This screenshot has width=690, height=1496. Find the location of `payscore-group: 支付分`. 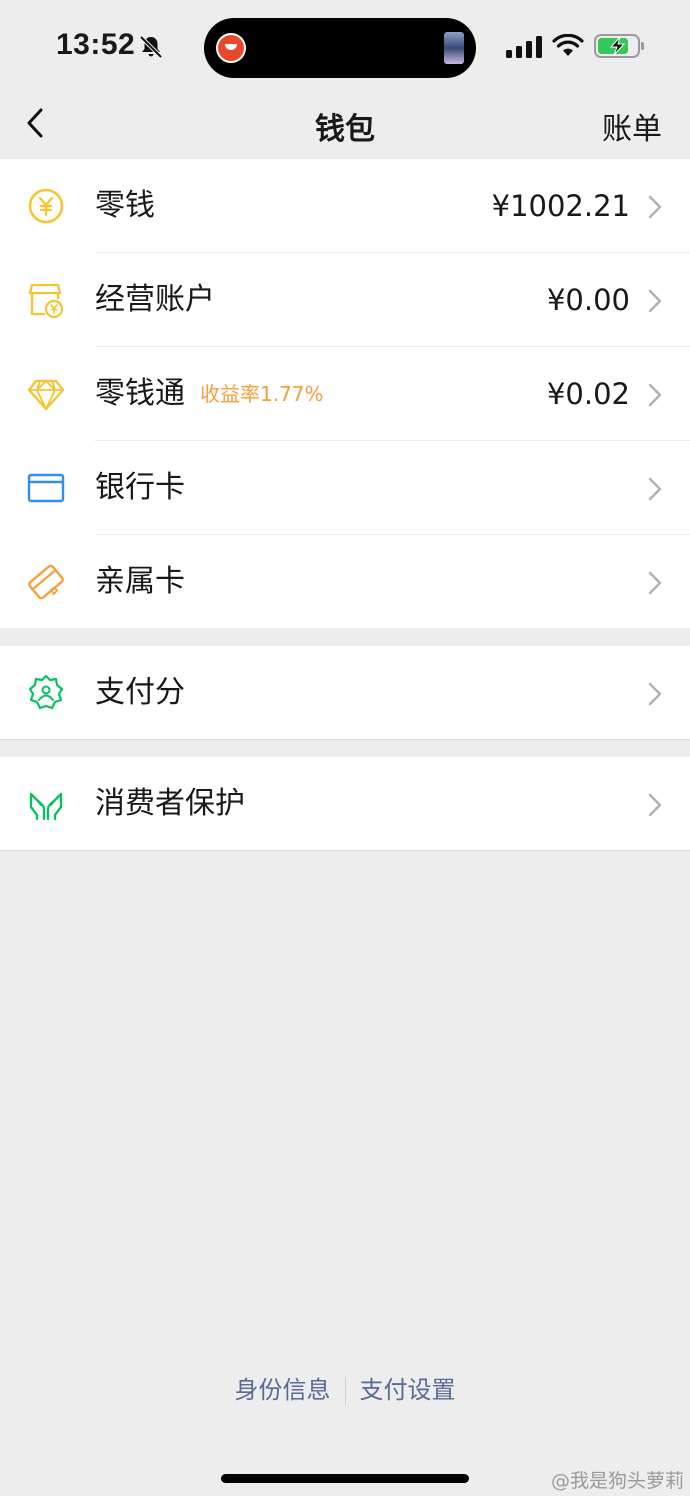

payscore-group: 支付分 is located at coordinates (345, 693).